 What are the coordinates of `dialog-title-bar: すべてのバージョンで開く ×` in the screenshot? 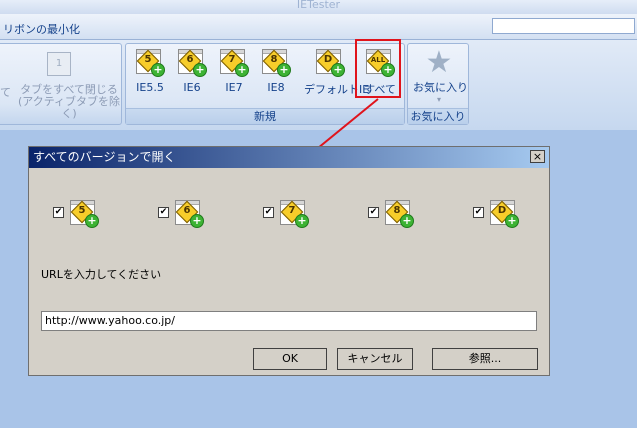 It's located at (289, 157).